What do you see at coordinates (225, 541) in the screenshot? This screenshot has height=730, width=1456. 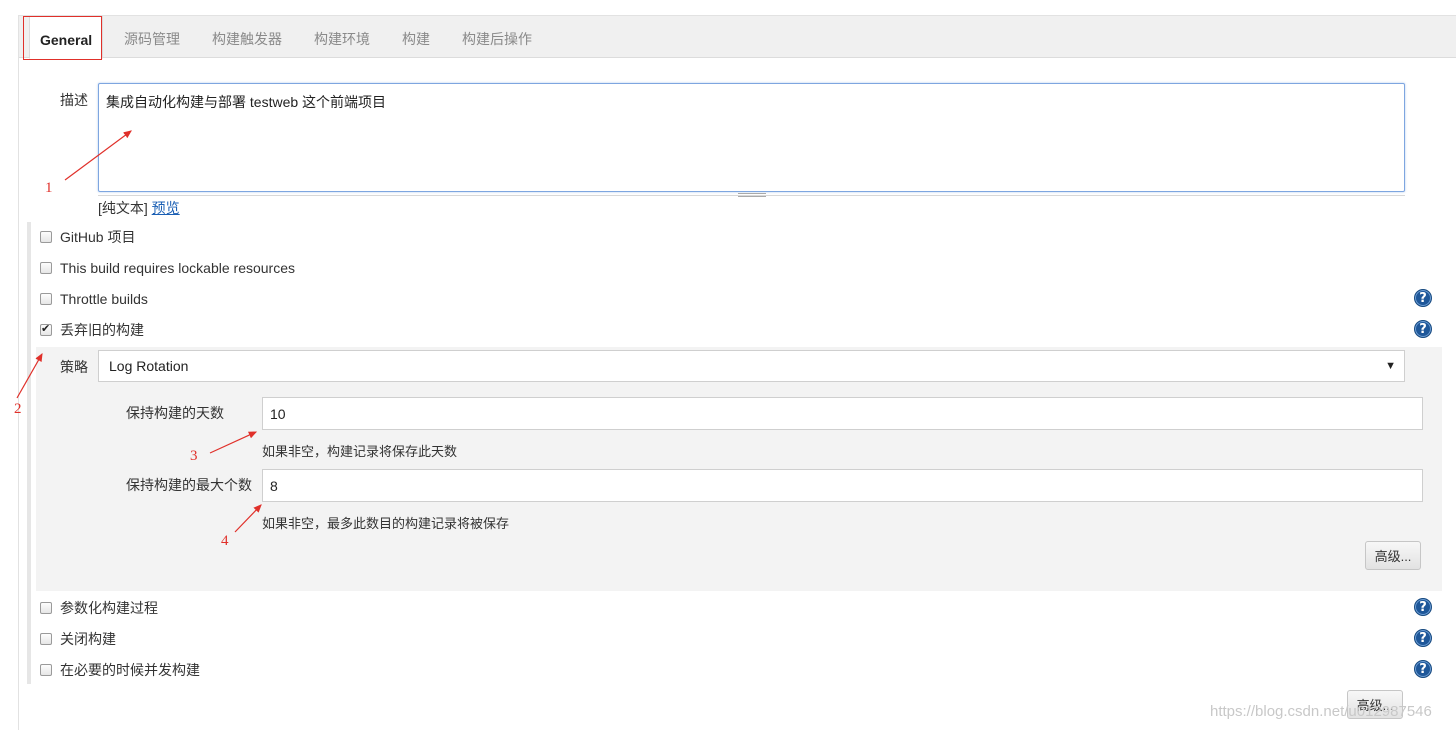 I see `annotation-number-4: 4` at bounding box center [225, 541].